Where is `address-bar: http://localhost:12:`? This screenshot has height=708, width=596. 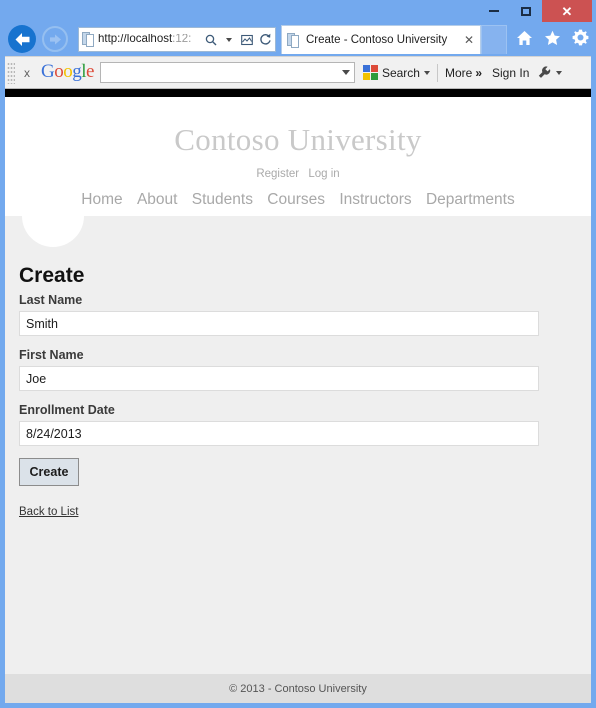
address-bar: http://localhost:12: is located at coordinates (177, 39).